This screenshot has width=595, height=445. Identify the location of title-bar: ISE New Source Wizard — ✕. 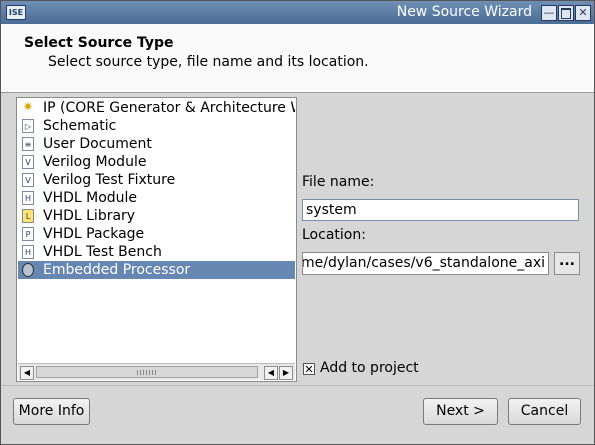
(297, 12).